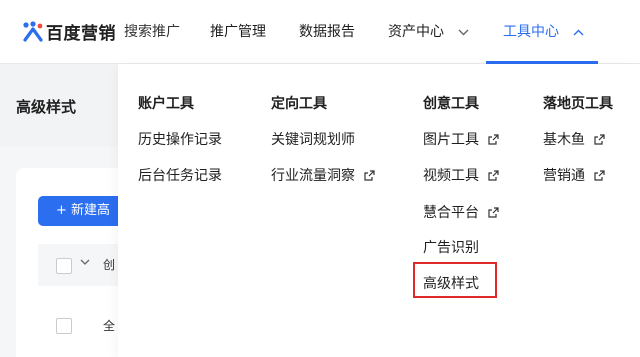 This screenshot has height=357, width=640. I want to click on menu-item-label: 历史操作记录, so click(180, 140).